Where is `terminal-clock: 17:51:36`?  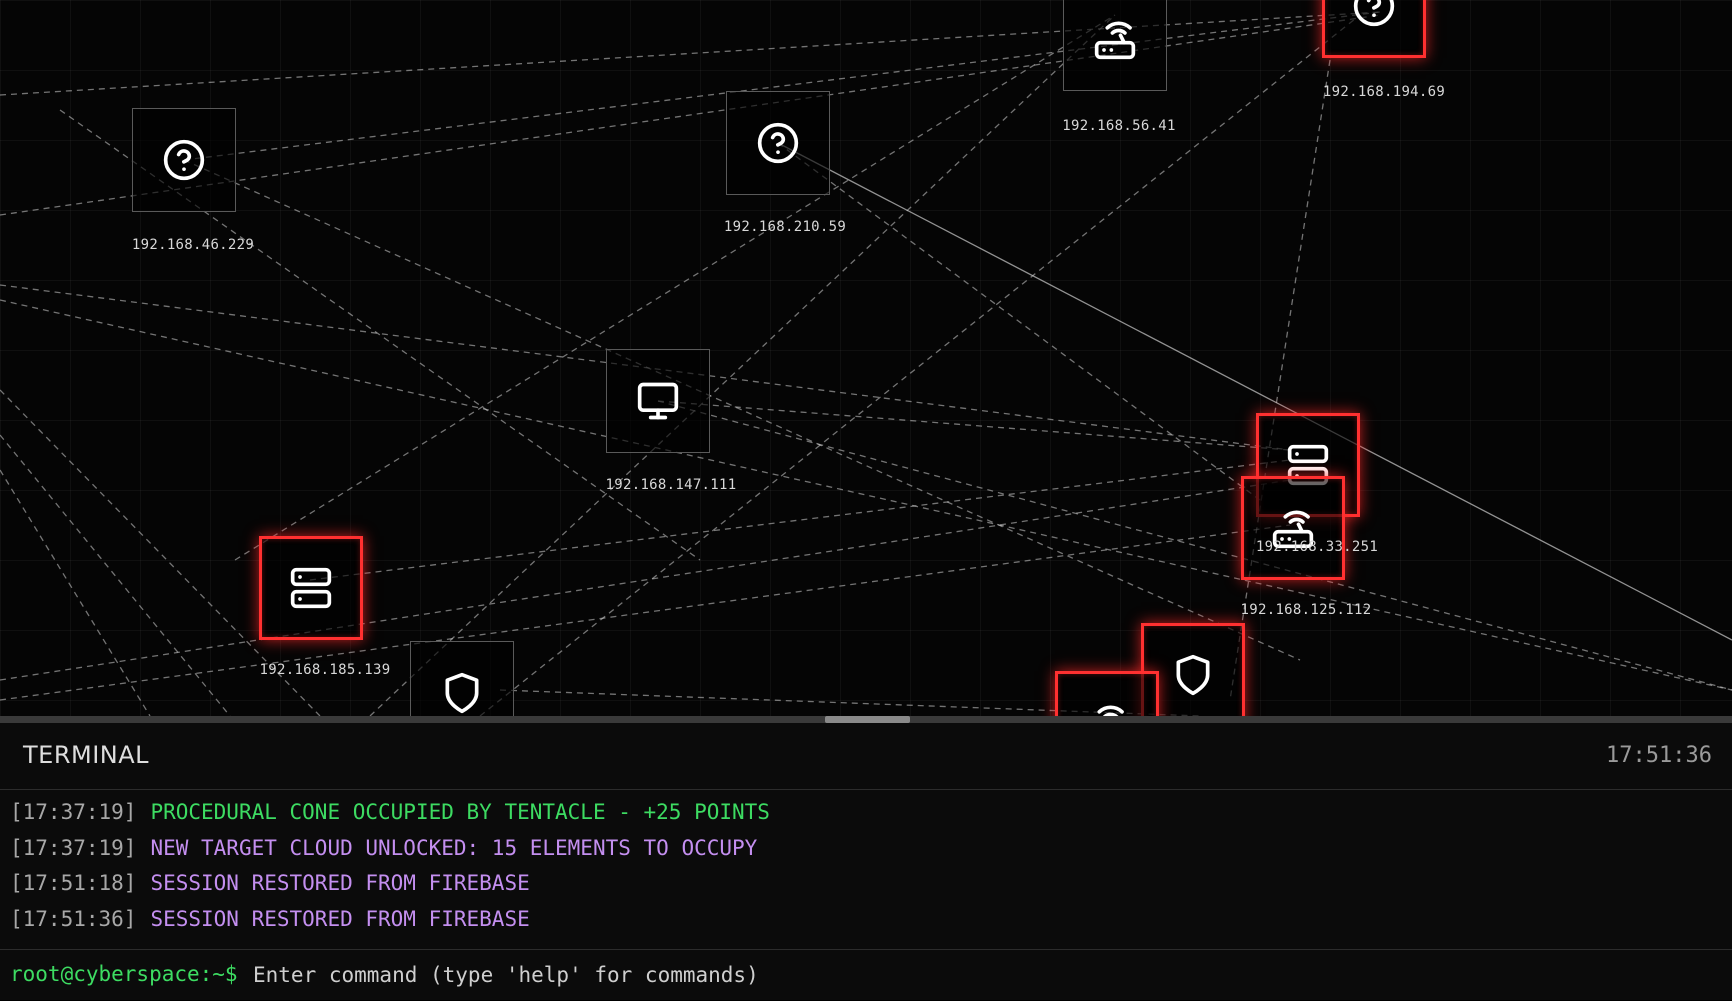
terminal-clock: 17:51:36 is located at coordinates (1659, 755).